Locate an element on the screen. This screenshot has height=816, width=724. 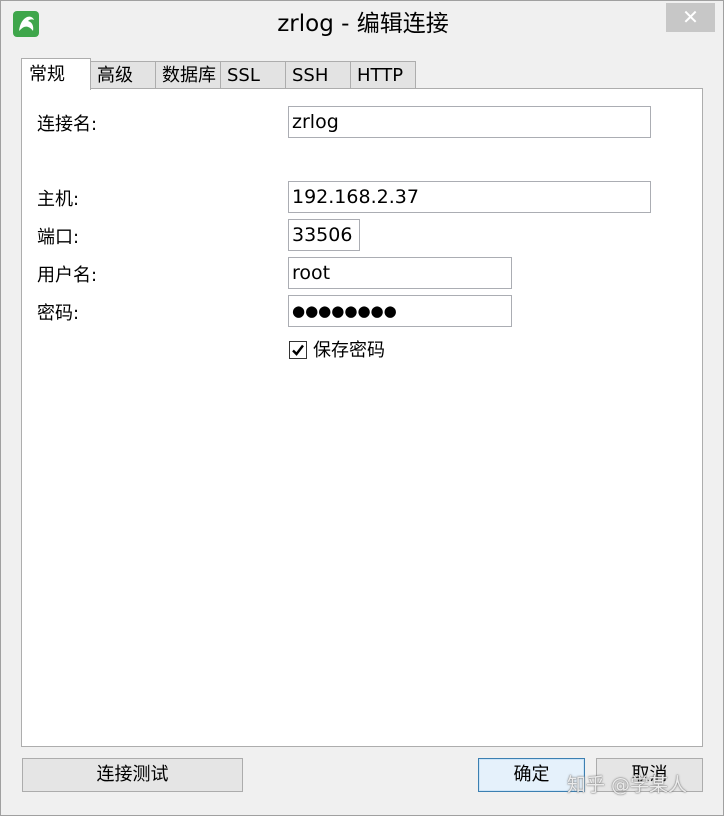
tab-general: 常规 is located at coordinates (56, 74).